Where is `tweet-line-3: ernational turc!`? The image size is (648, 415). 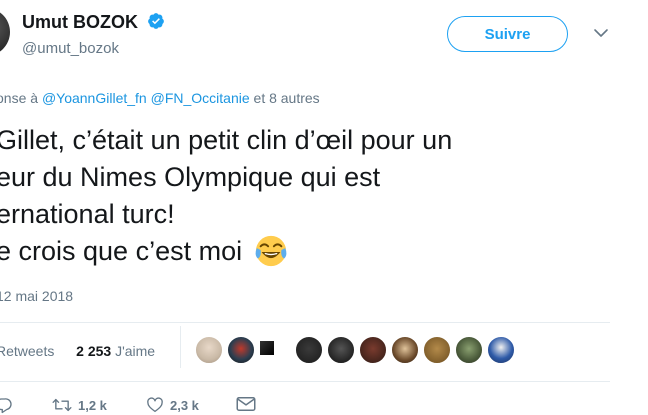
tweet-line-3: ernational turc! is located at coordinates (87, 214).